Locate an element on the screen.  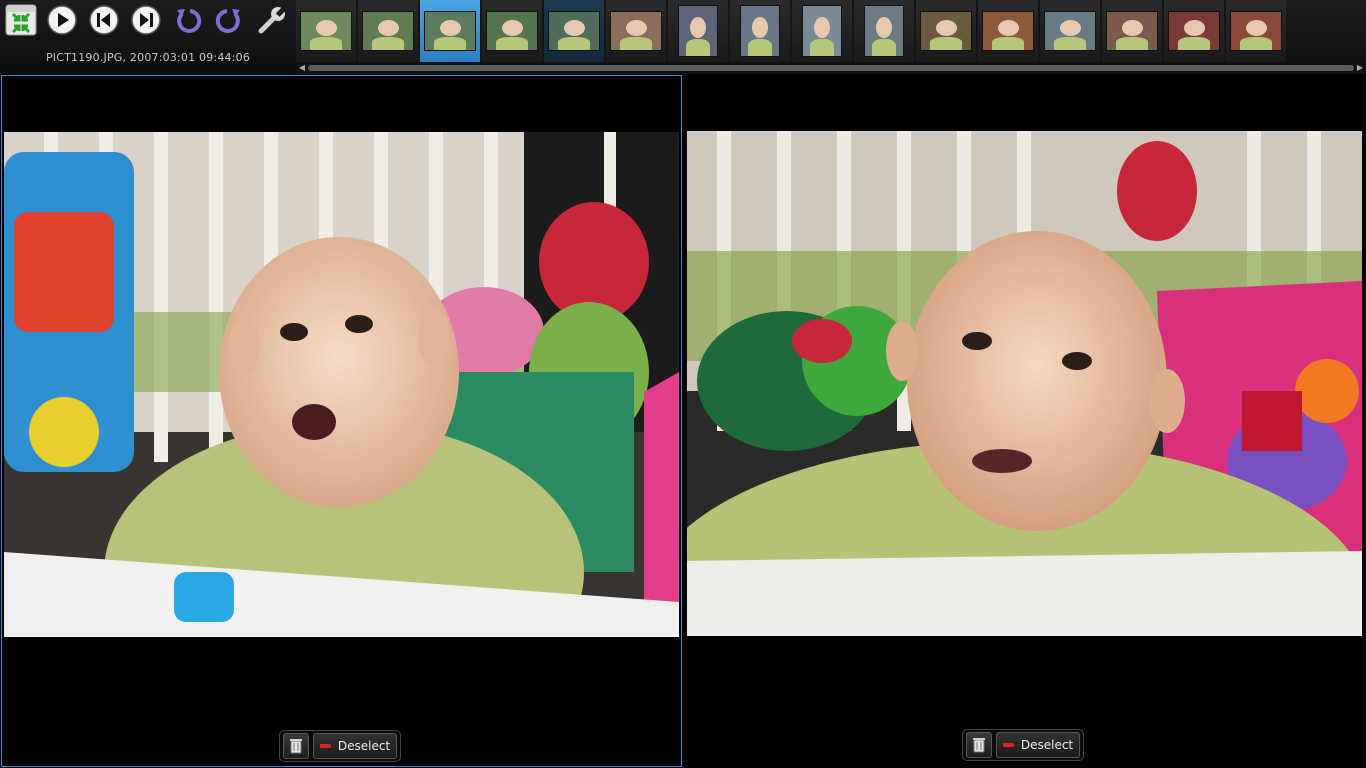
rotate-right-icon is located at coordinates (229, 20).